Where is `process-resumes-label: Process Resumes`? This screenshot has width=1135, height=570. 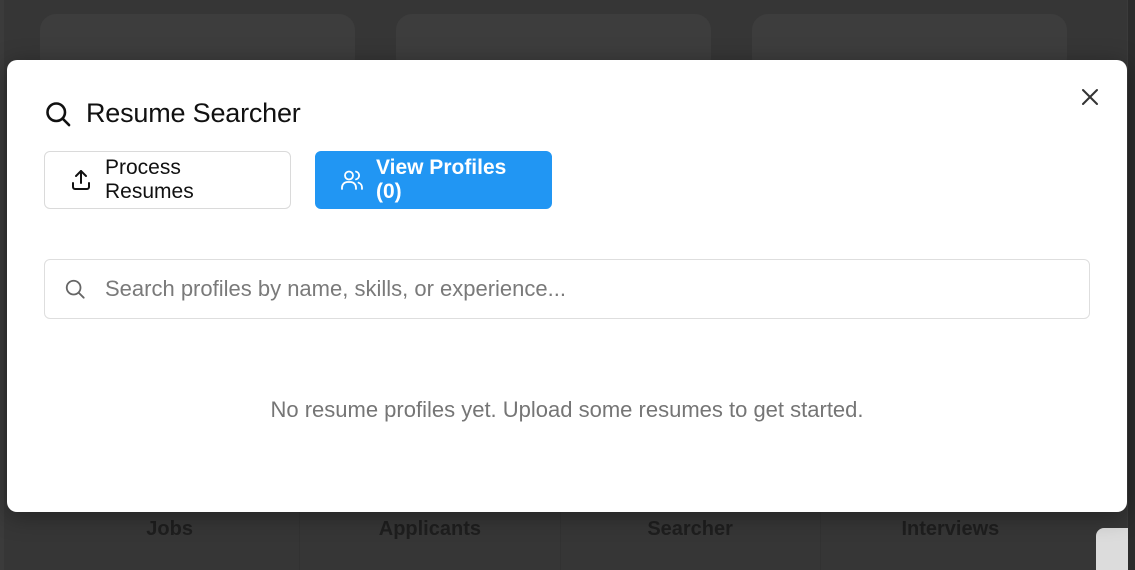
process-resumes-label: Process Resumes is located at coordinates (149, 179).